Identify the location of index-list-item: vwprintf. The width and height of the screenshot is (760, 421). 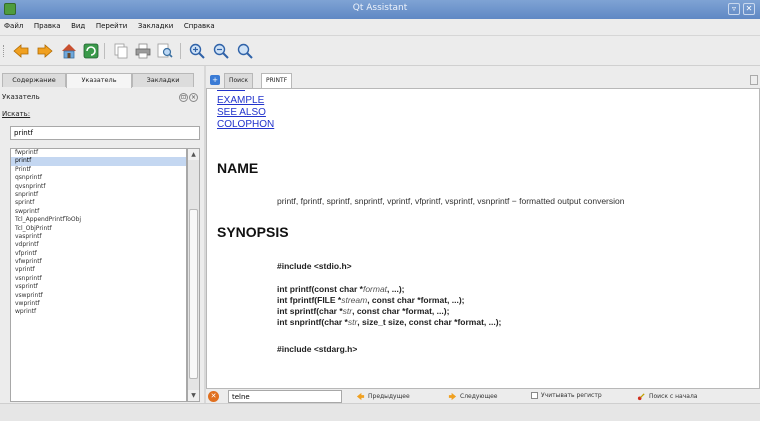
(98, 304).